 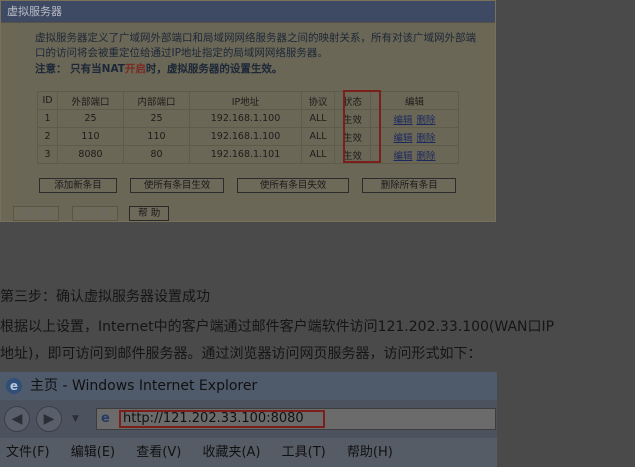 I want to click on step-heading: 第三步：确认虚拟服务器设置成功, so click(x=105, y=297).